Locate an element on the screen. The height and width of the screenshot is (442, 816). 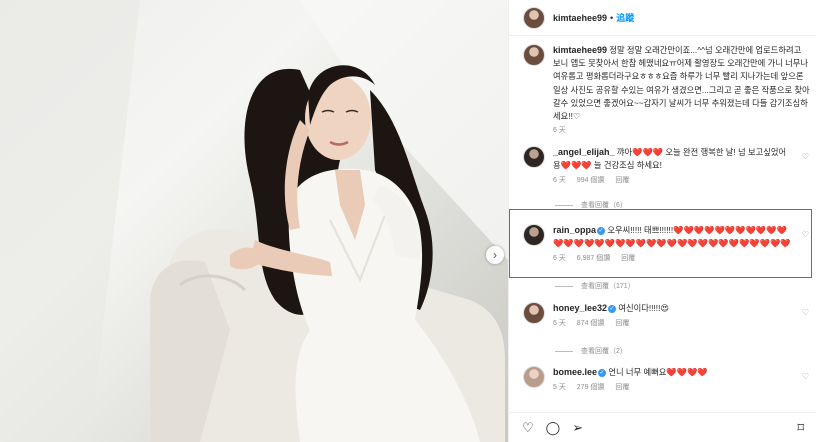
bookmark-icon: ⌑ is located at coordinates (800, 428).